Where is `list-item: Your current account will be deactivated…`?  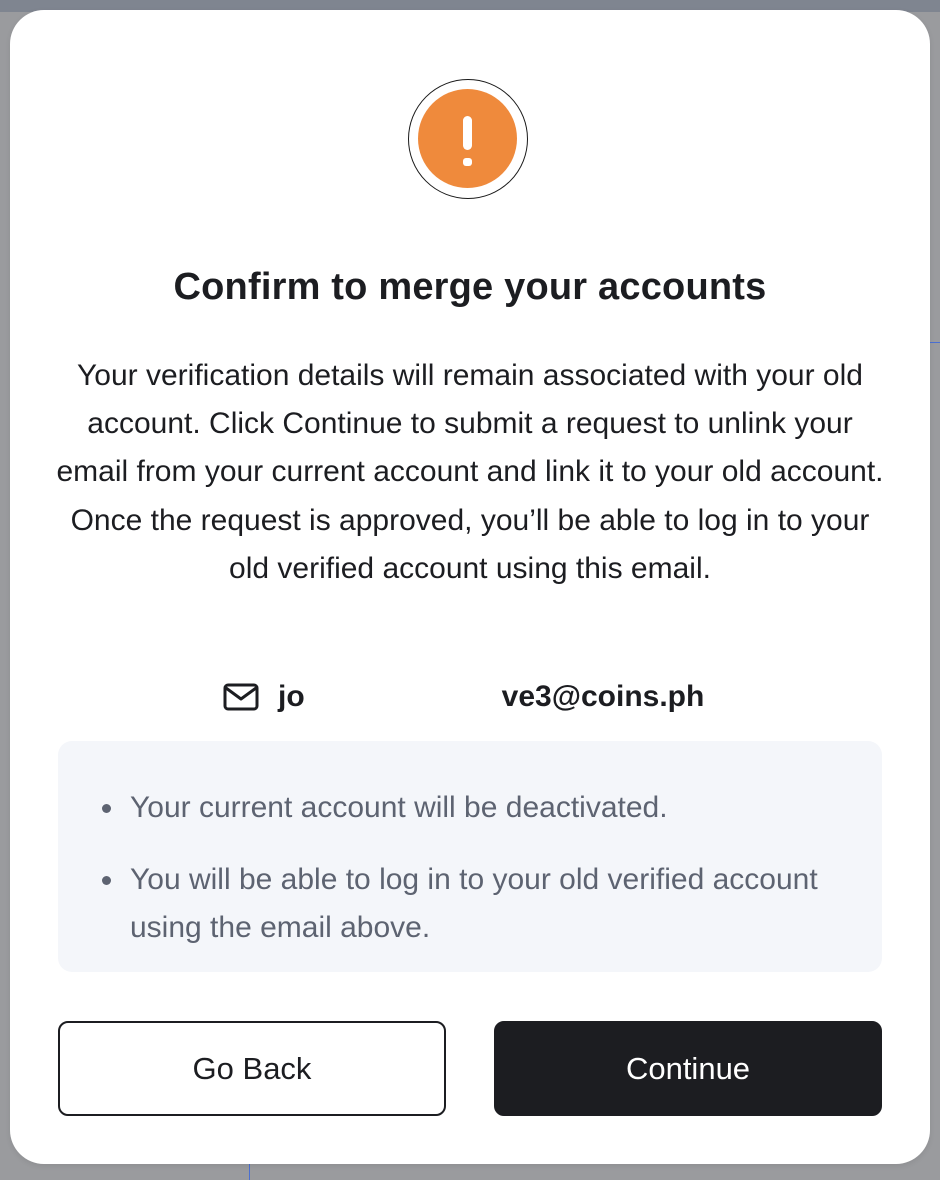
list-item: Your current account will be deactivated… is located at coordinates (466, 808).